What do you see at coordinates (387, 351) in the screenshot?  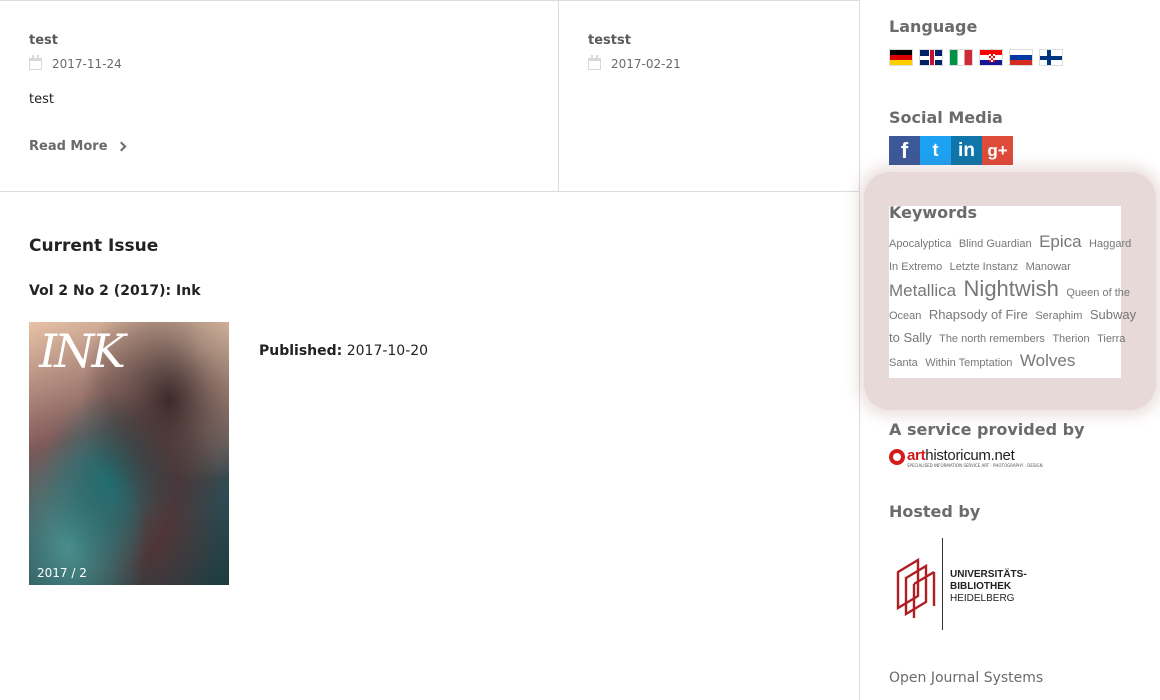 I see `published-date: 2017-10-20` at bounding box center [387, 351].